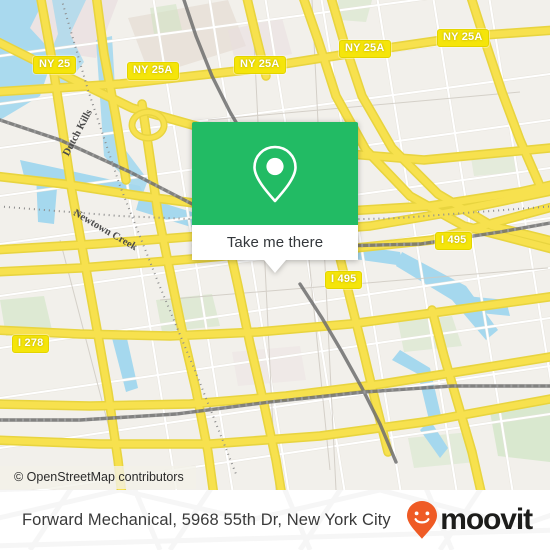  I want to click on take-me-there-label: Take me there, so click(275, 242).